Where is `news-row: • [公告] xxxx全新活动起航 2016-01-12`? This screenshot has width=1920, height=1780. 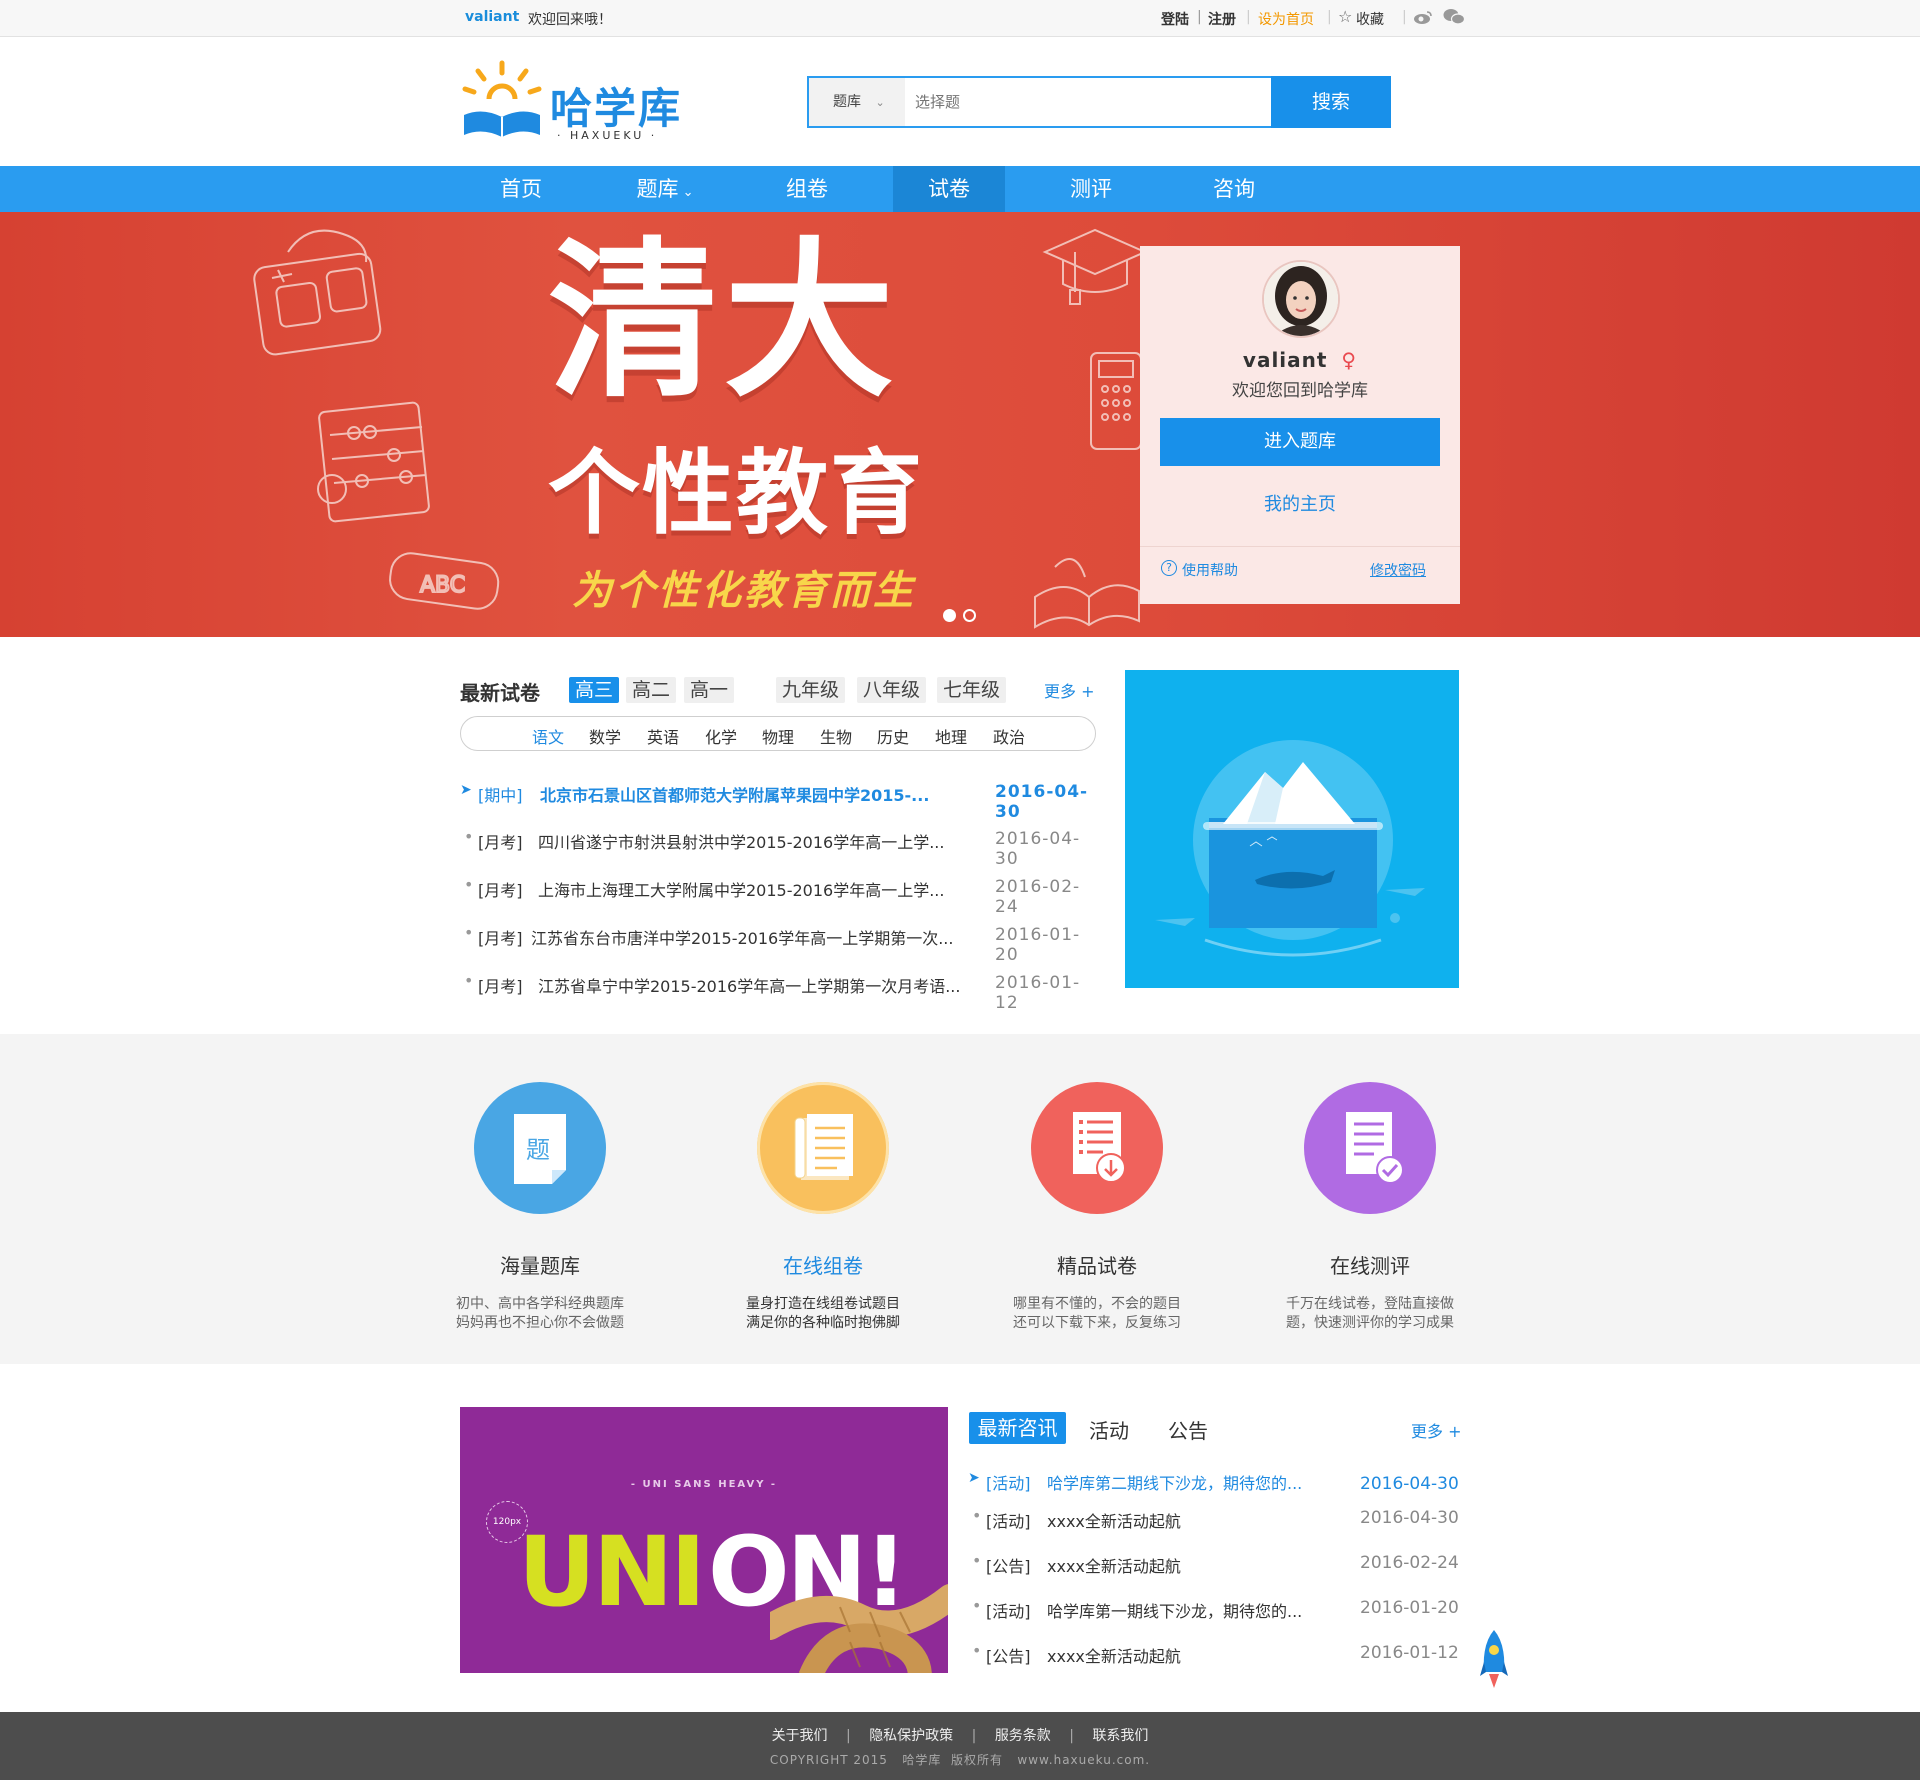
news-row: • [公告] xxxx全新活动起航 2016-01-12 is located at coordinates (1215, 1654).